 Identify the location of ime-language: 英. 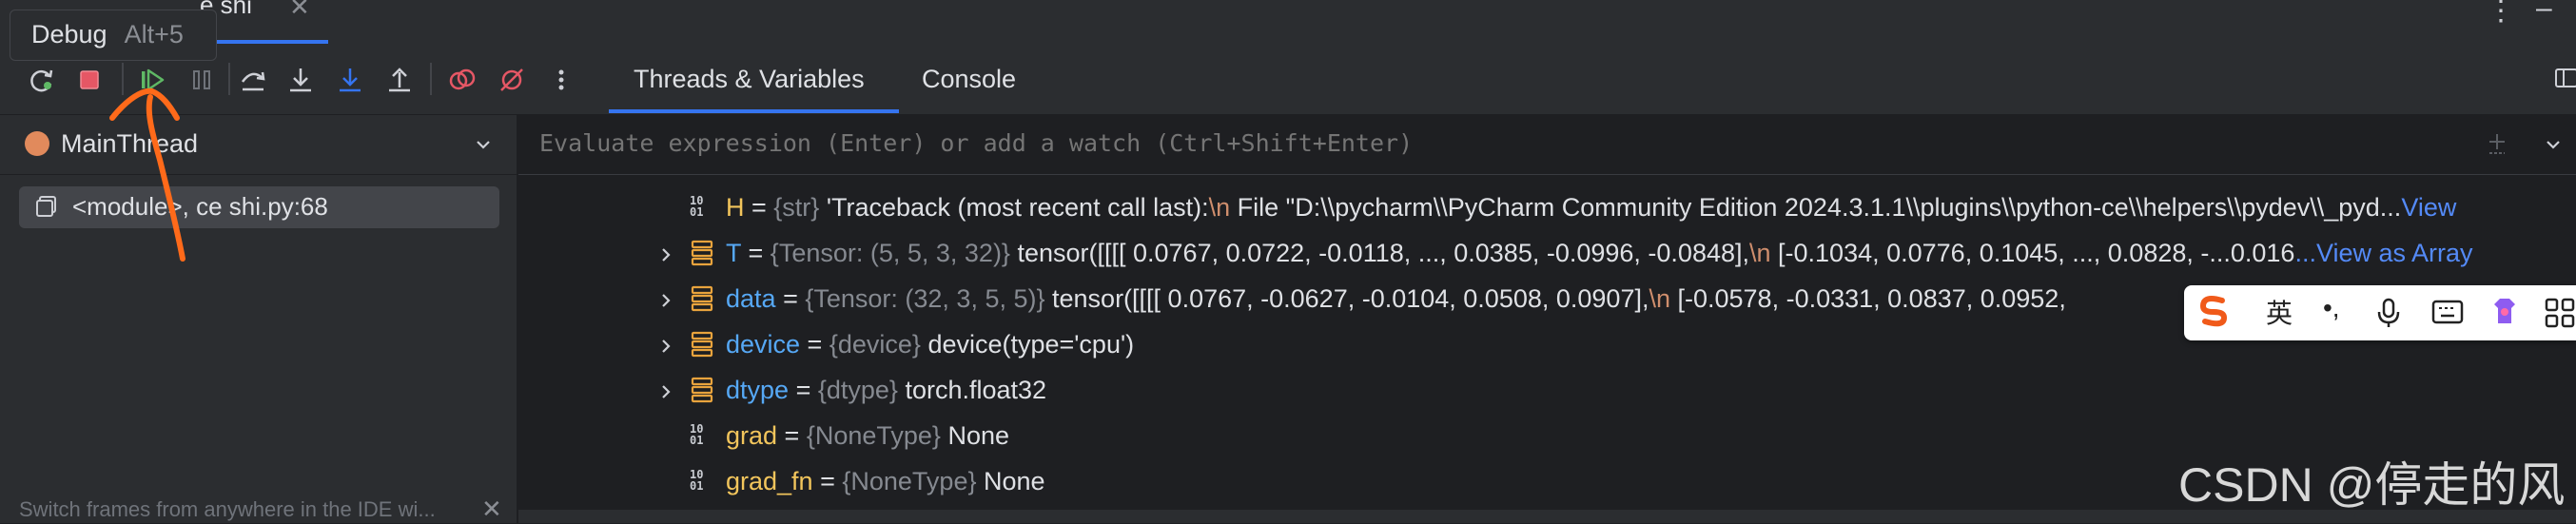
(2280, 312).